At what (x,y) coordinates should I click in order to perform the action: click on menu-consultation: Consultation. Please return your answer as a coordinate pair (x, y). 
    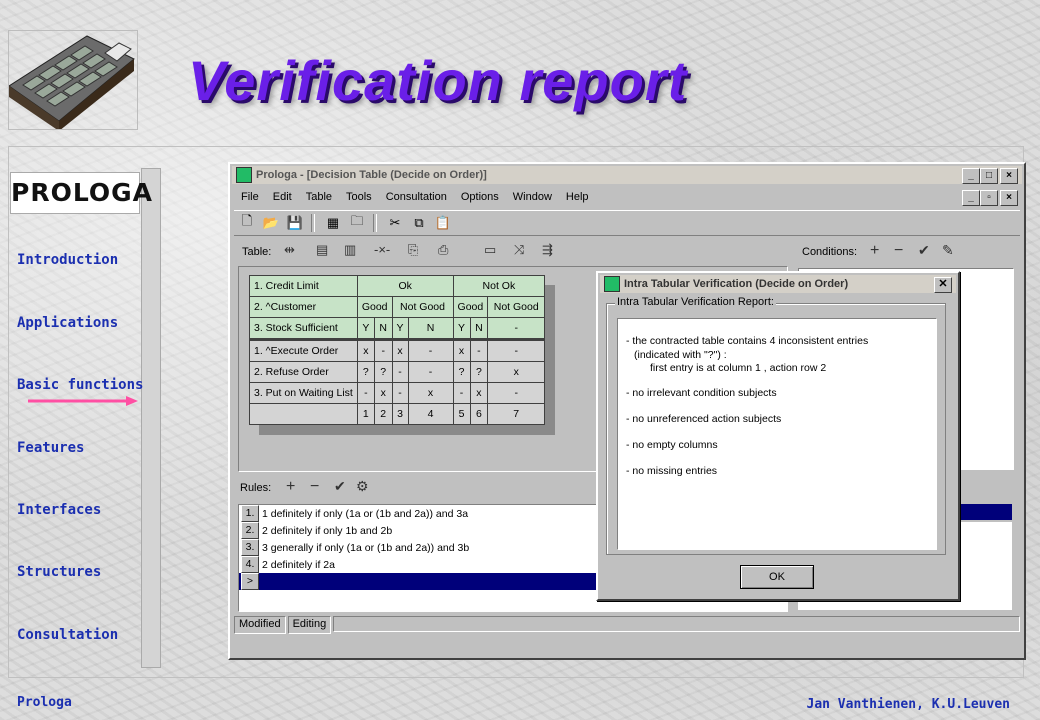
    Looking at the image, I should click on (416, 197).